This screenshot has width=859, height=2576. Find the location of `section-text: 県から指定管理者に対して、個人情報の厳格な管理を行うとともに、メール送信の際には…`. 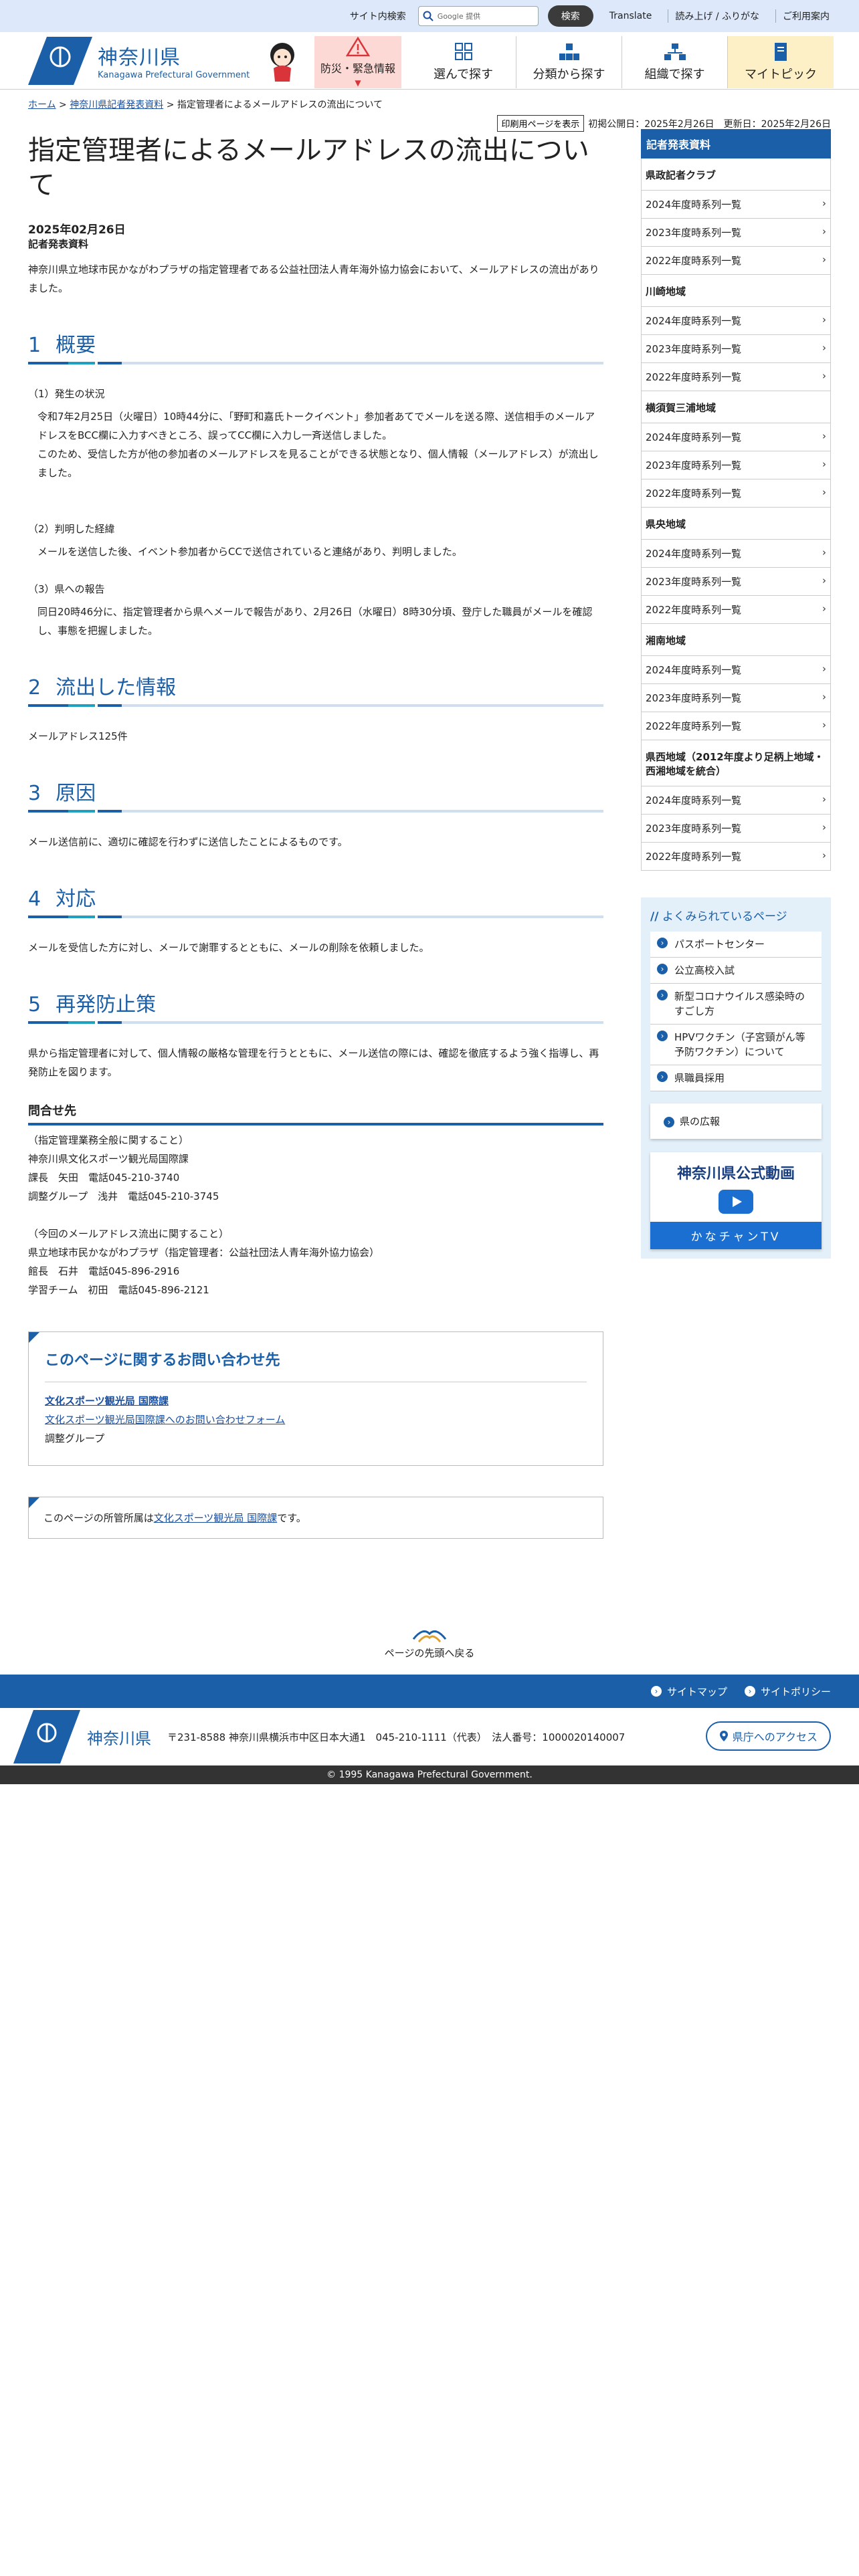

section-text: 県から指定管理者に対して、個人情報の厳格な管理を行うとともに、メール送信の際には… is located at coordinates (313, 1062).